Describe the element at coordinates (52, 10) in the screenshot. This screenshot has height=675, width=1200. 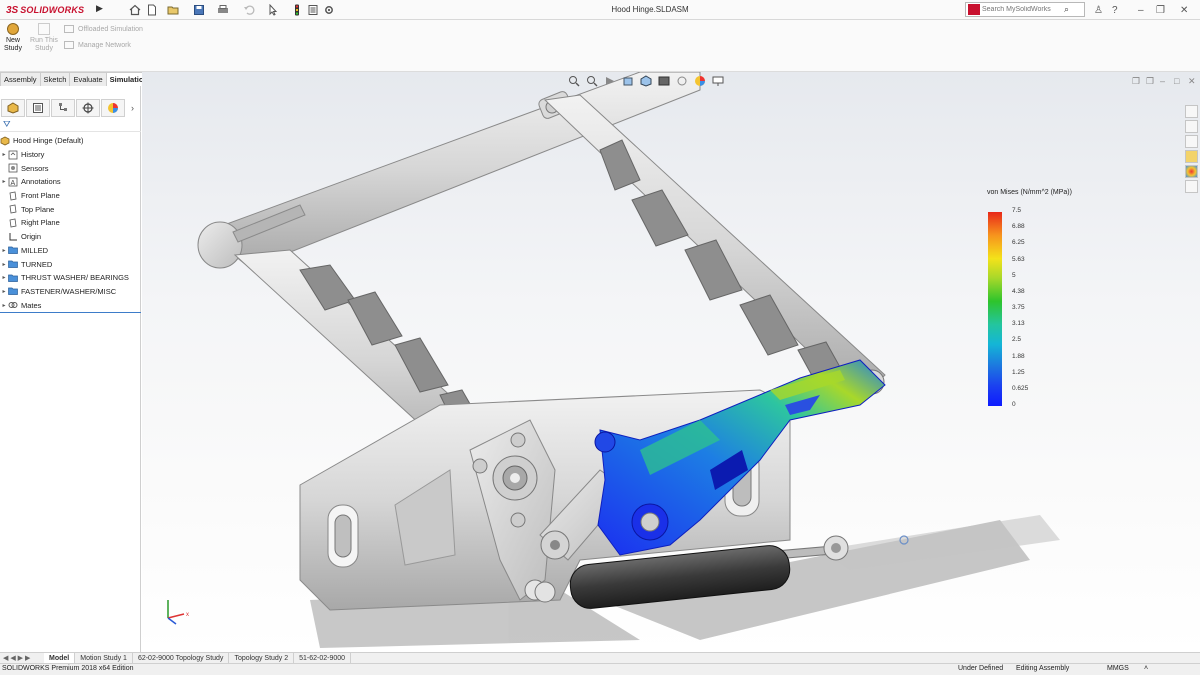
I see `brand-name: SOLIDWORKS` at that location.